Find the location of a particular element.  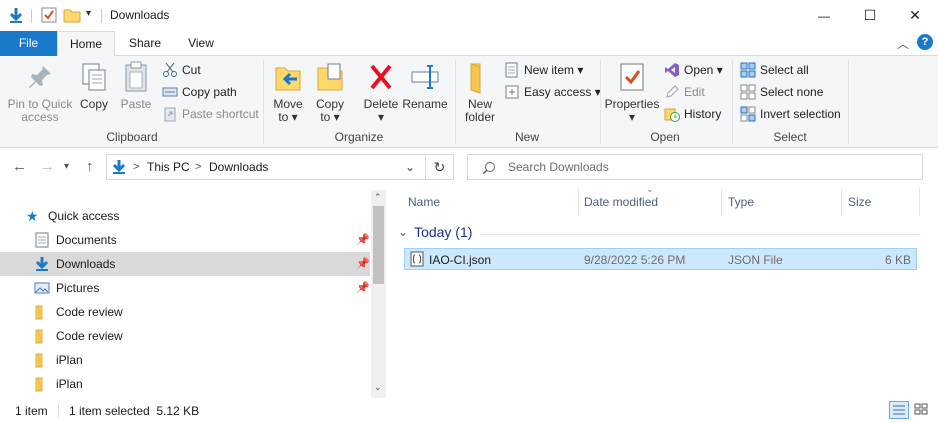

paste-button: Paste is located at coordinates (136, 85).